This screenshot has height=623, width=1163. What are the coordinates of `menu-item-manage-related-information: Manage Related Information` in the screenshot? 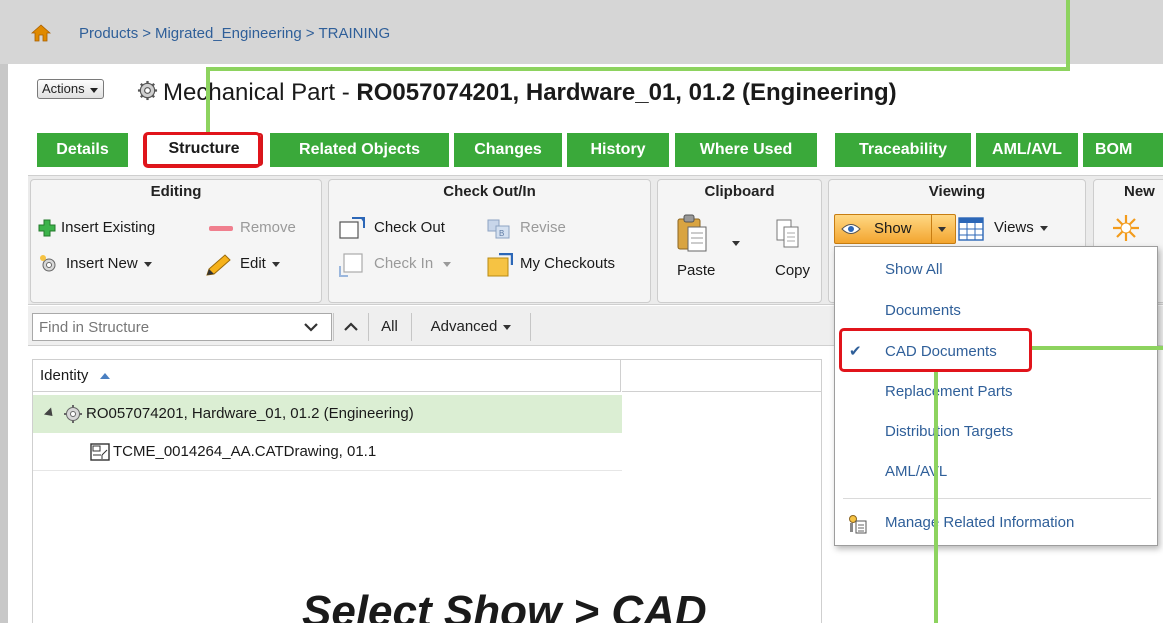 It's located at (996, 523).